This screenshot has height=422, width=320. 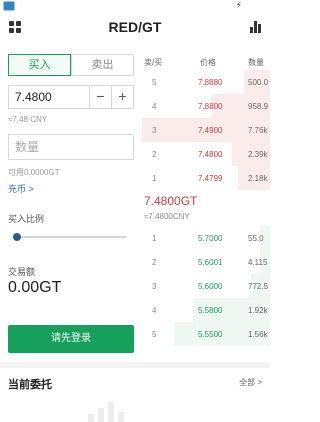 I want to click on quantity-input, so click(x=71, y=147).